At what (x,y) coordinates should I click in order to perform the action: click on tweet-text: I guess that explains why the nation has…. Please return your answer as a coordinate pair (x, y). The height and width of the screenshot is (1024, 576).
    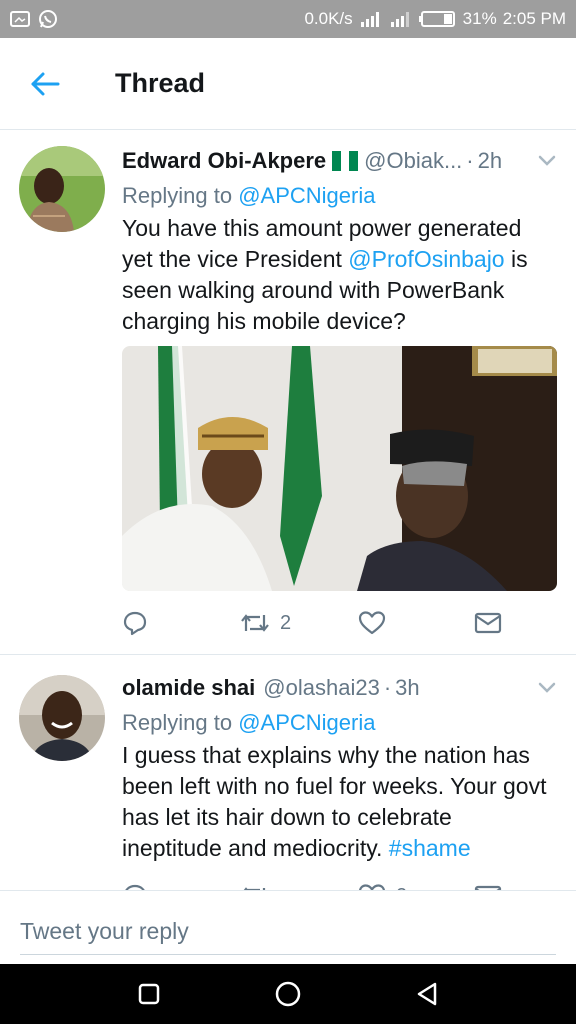
    Looking at the image, I should click on (339, 802).